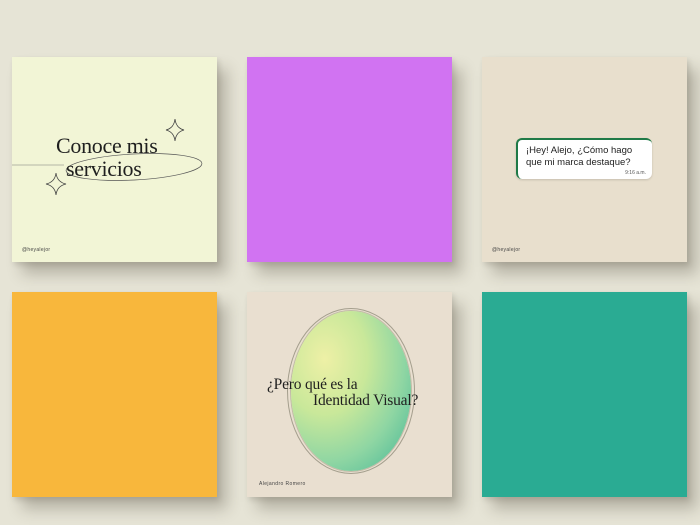  What do you see at coordinates (107, 145) in the screenshot?
I see `title-line-1: Conoce mis` at bounding box center [107, 145].